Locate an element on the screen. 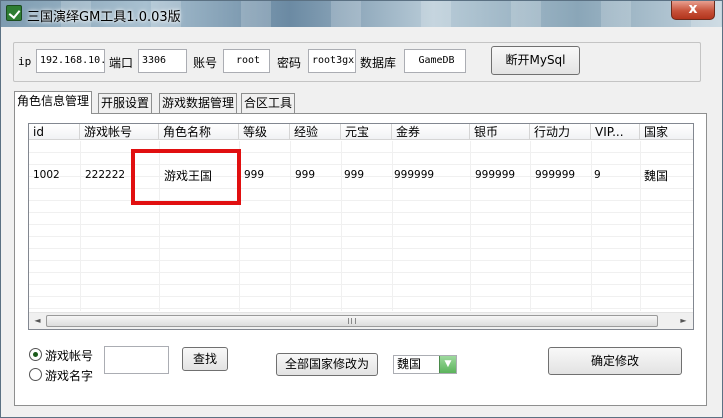 The width and height of the screenshot is (723, 418). search-button-label: 查找 is located at coordinates (204, 359).